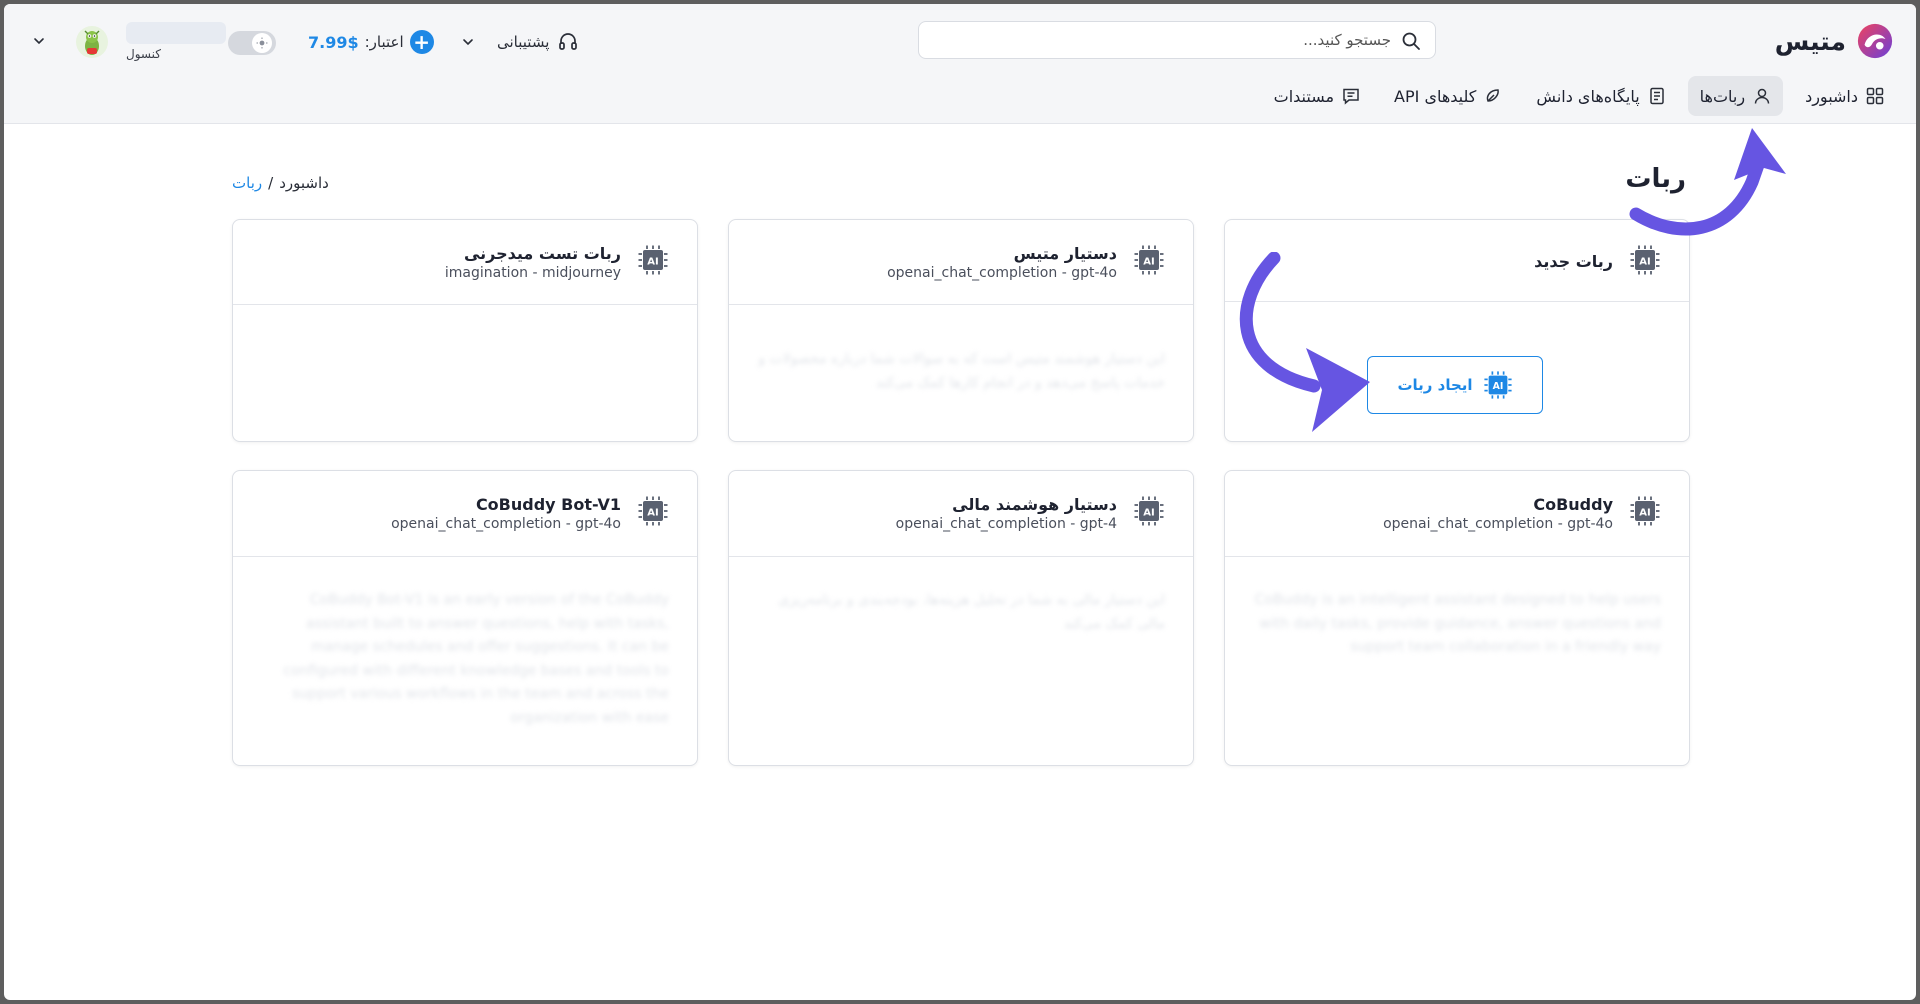  I want to click on page-title: ربات, so click(1655, 179).